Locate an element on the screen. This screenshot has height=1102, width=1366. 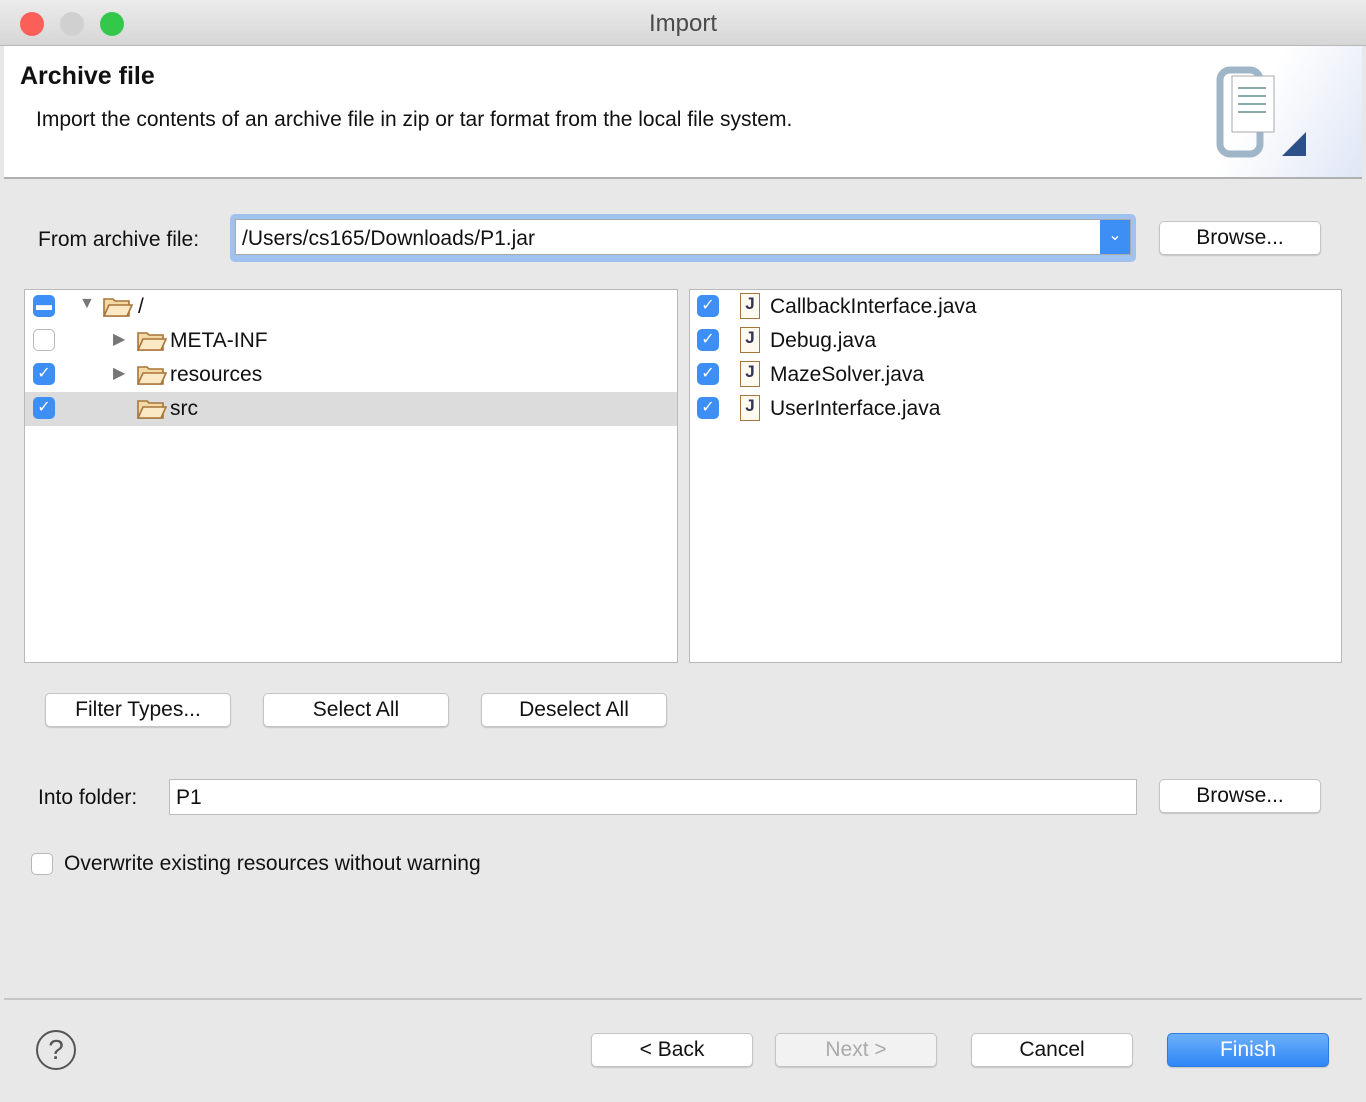
tree-item: ✓ src is located at coordinates (351, 409).